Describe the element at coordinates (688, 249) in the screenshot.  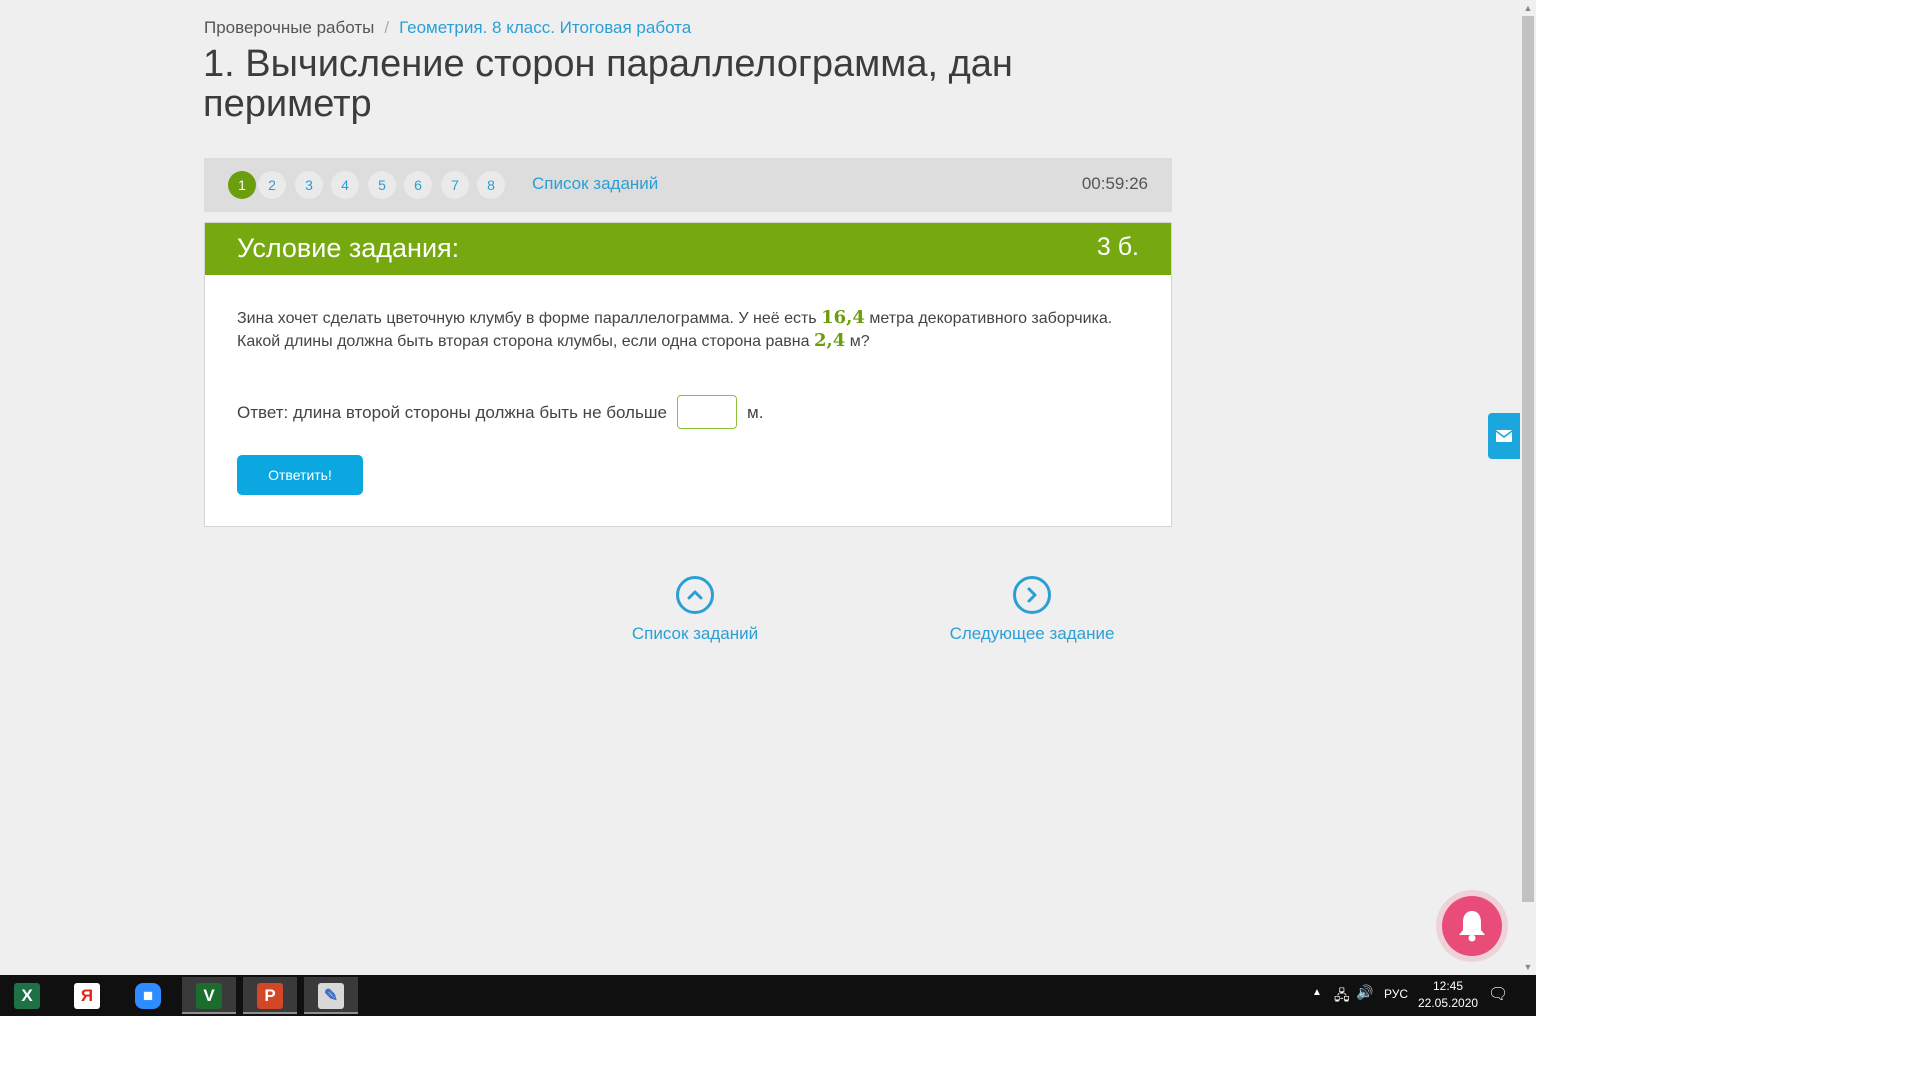
I see `task-card-header: Условие задания: 3 б.` at that location.